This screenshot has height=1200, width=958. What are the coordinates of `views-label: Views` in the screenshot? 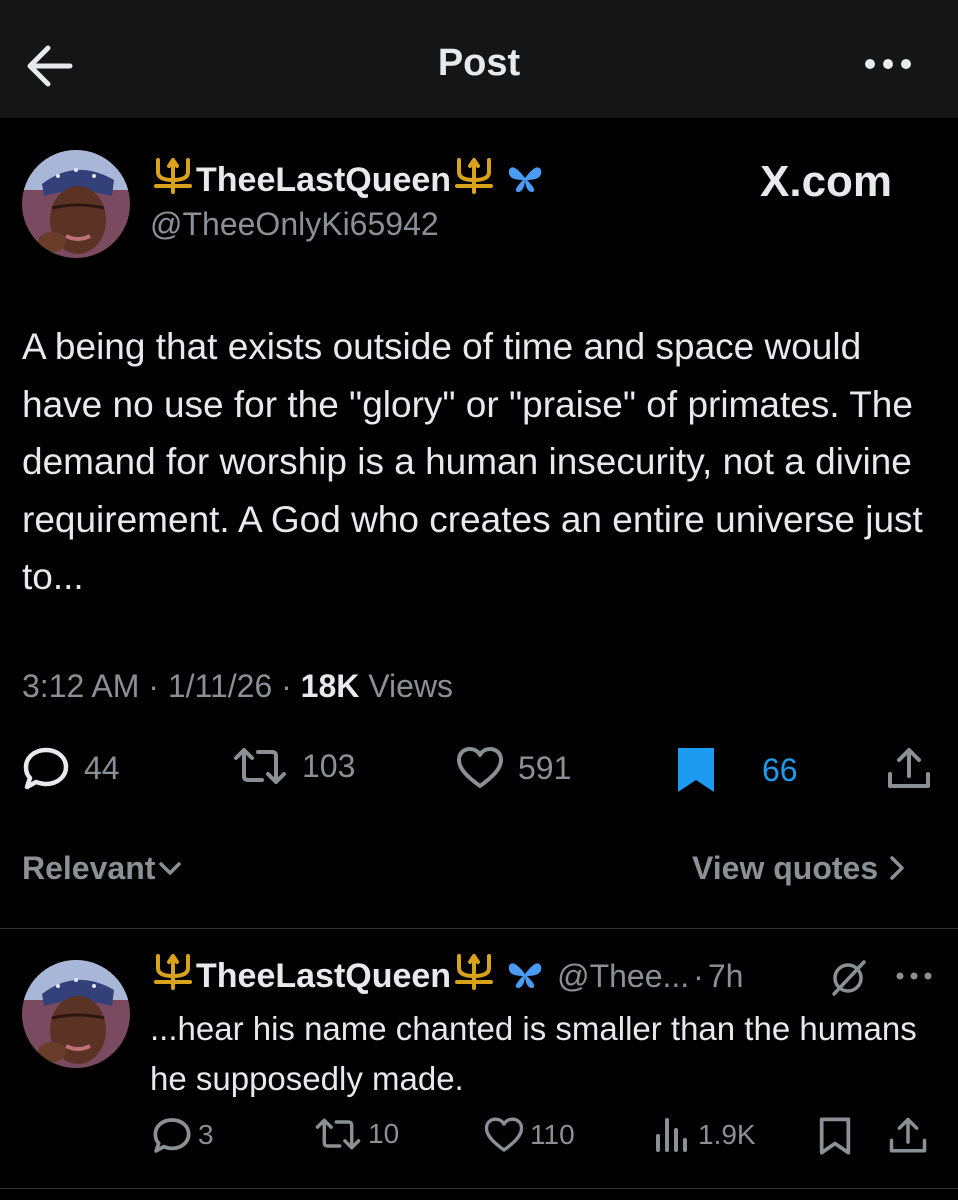 It's located at (411, 686).